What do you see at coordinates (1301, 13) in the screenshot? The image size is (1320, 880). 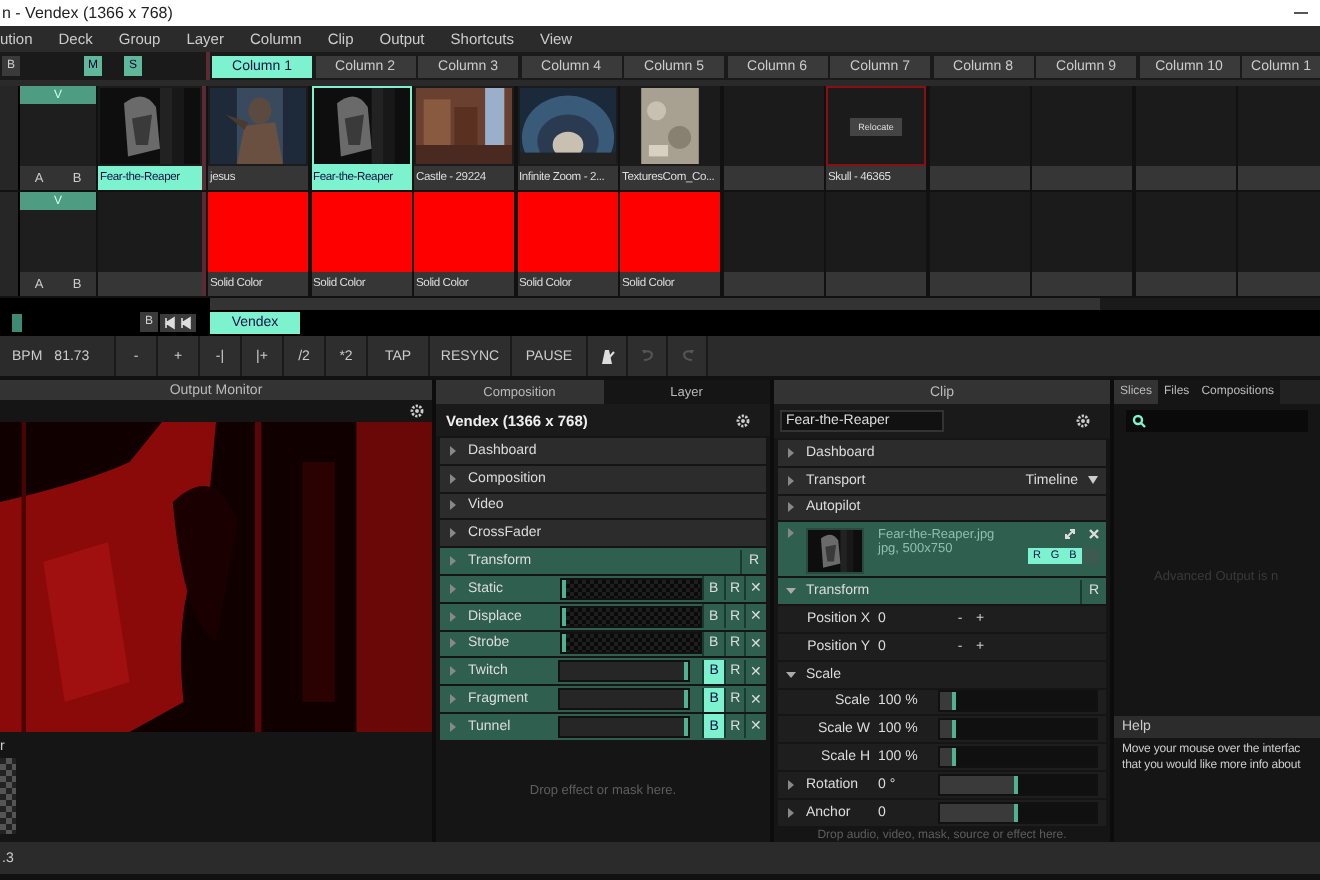 I see `minimize-icon` at bounding box center [1301, 13].